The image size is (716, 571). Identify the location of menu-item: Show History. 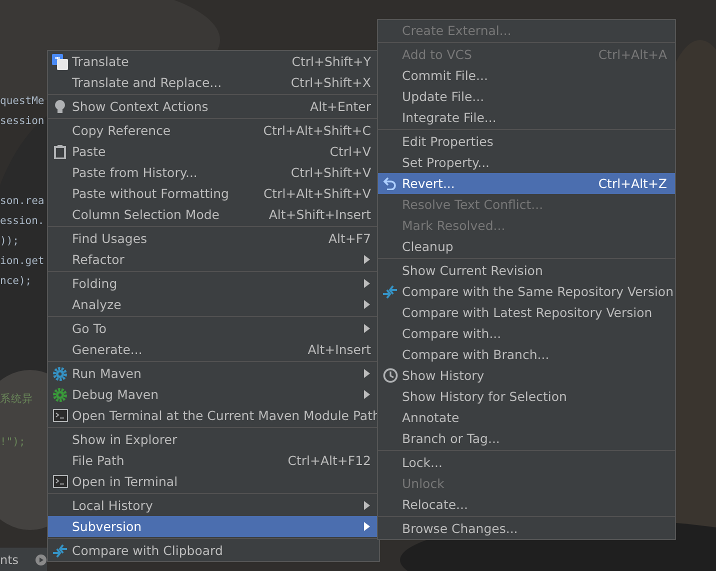
(526, 375).